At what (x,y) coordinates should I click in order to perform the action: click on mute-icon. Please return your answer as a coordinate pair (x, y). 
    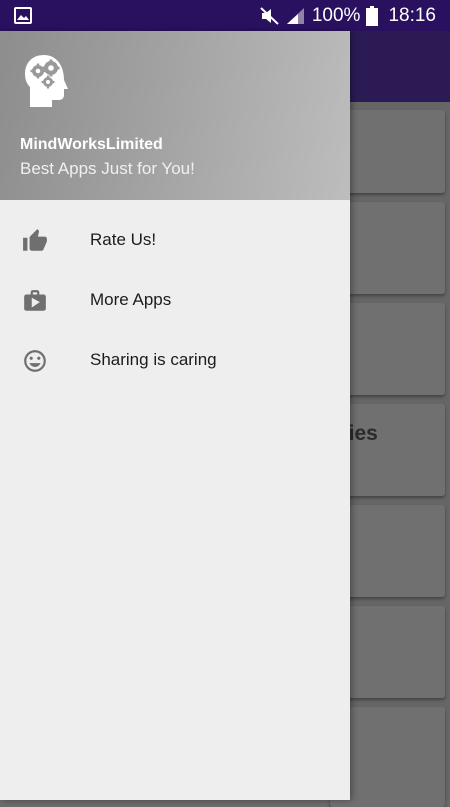
    Looking at the image, I should click on (270, 15).